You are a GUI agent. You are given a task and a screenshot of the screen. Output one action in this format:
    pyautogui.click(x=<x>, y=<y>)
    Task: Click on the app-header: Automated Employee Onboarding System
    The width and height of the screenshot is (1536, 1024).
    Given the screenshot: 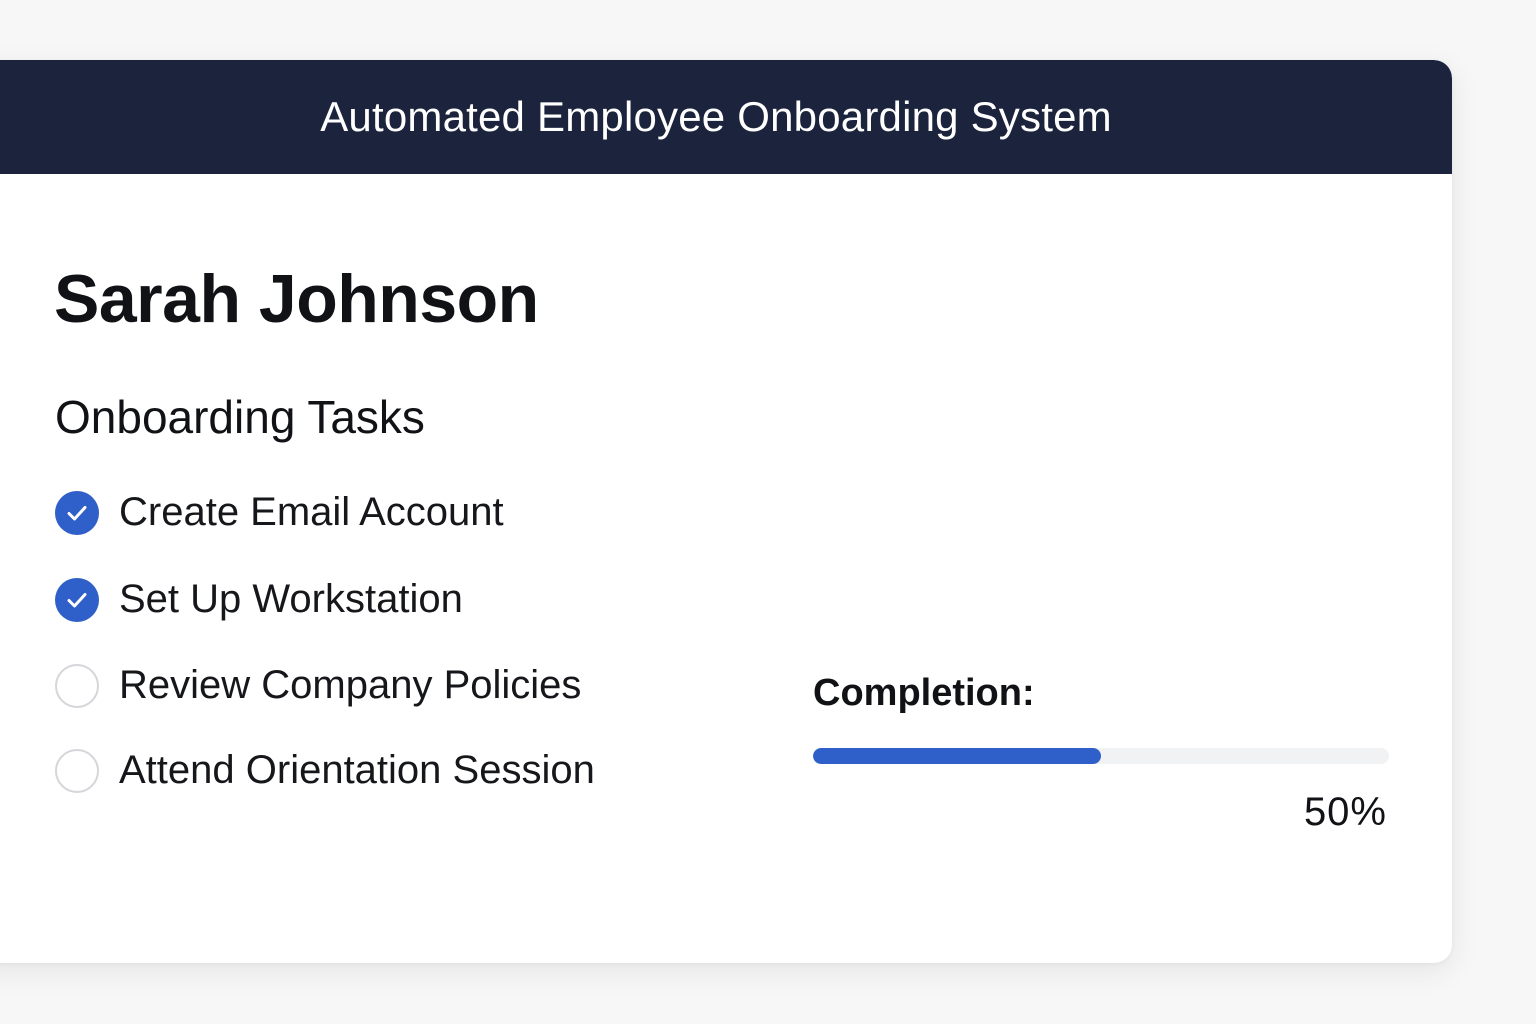 What is the action you would take?
    pyautogui.click(x=726, y=117)
    